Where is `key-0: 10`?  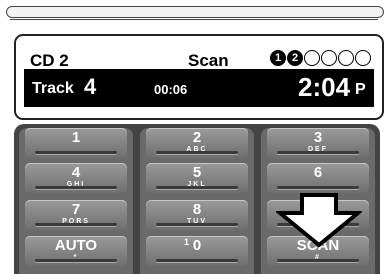
key-0: 10 is located at coordinates (197, 251).